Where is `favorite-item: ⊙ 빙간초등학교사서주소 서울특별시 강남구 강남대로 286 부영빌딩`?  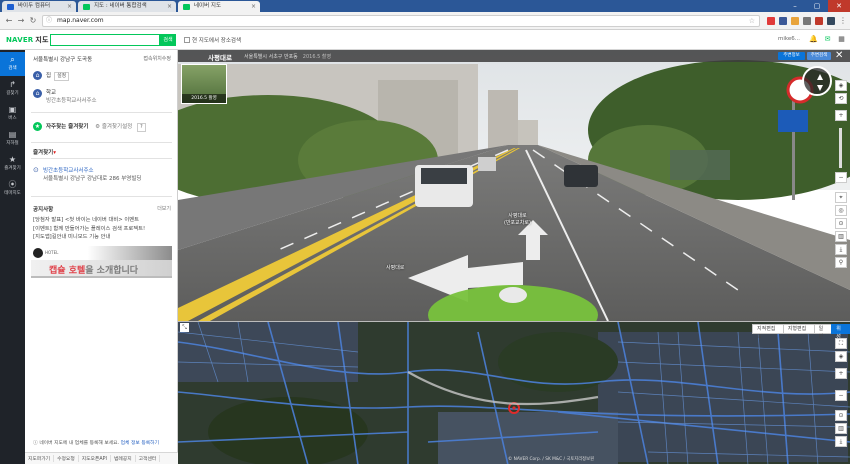 favorite-item: ⊙ 빙간초등학교사서주소 서울특별시 강남구 강남대로 286 부영빌딩 is located at coordinates (87, 174).